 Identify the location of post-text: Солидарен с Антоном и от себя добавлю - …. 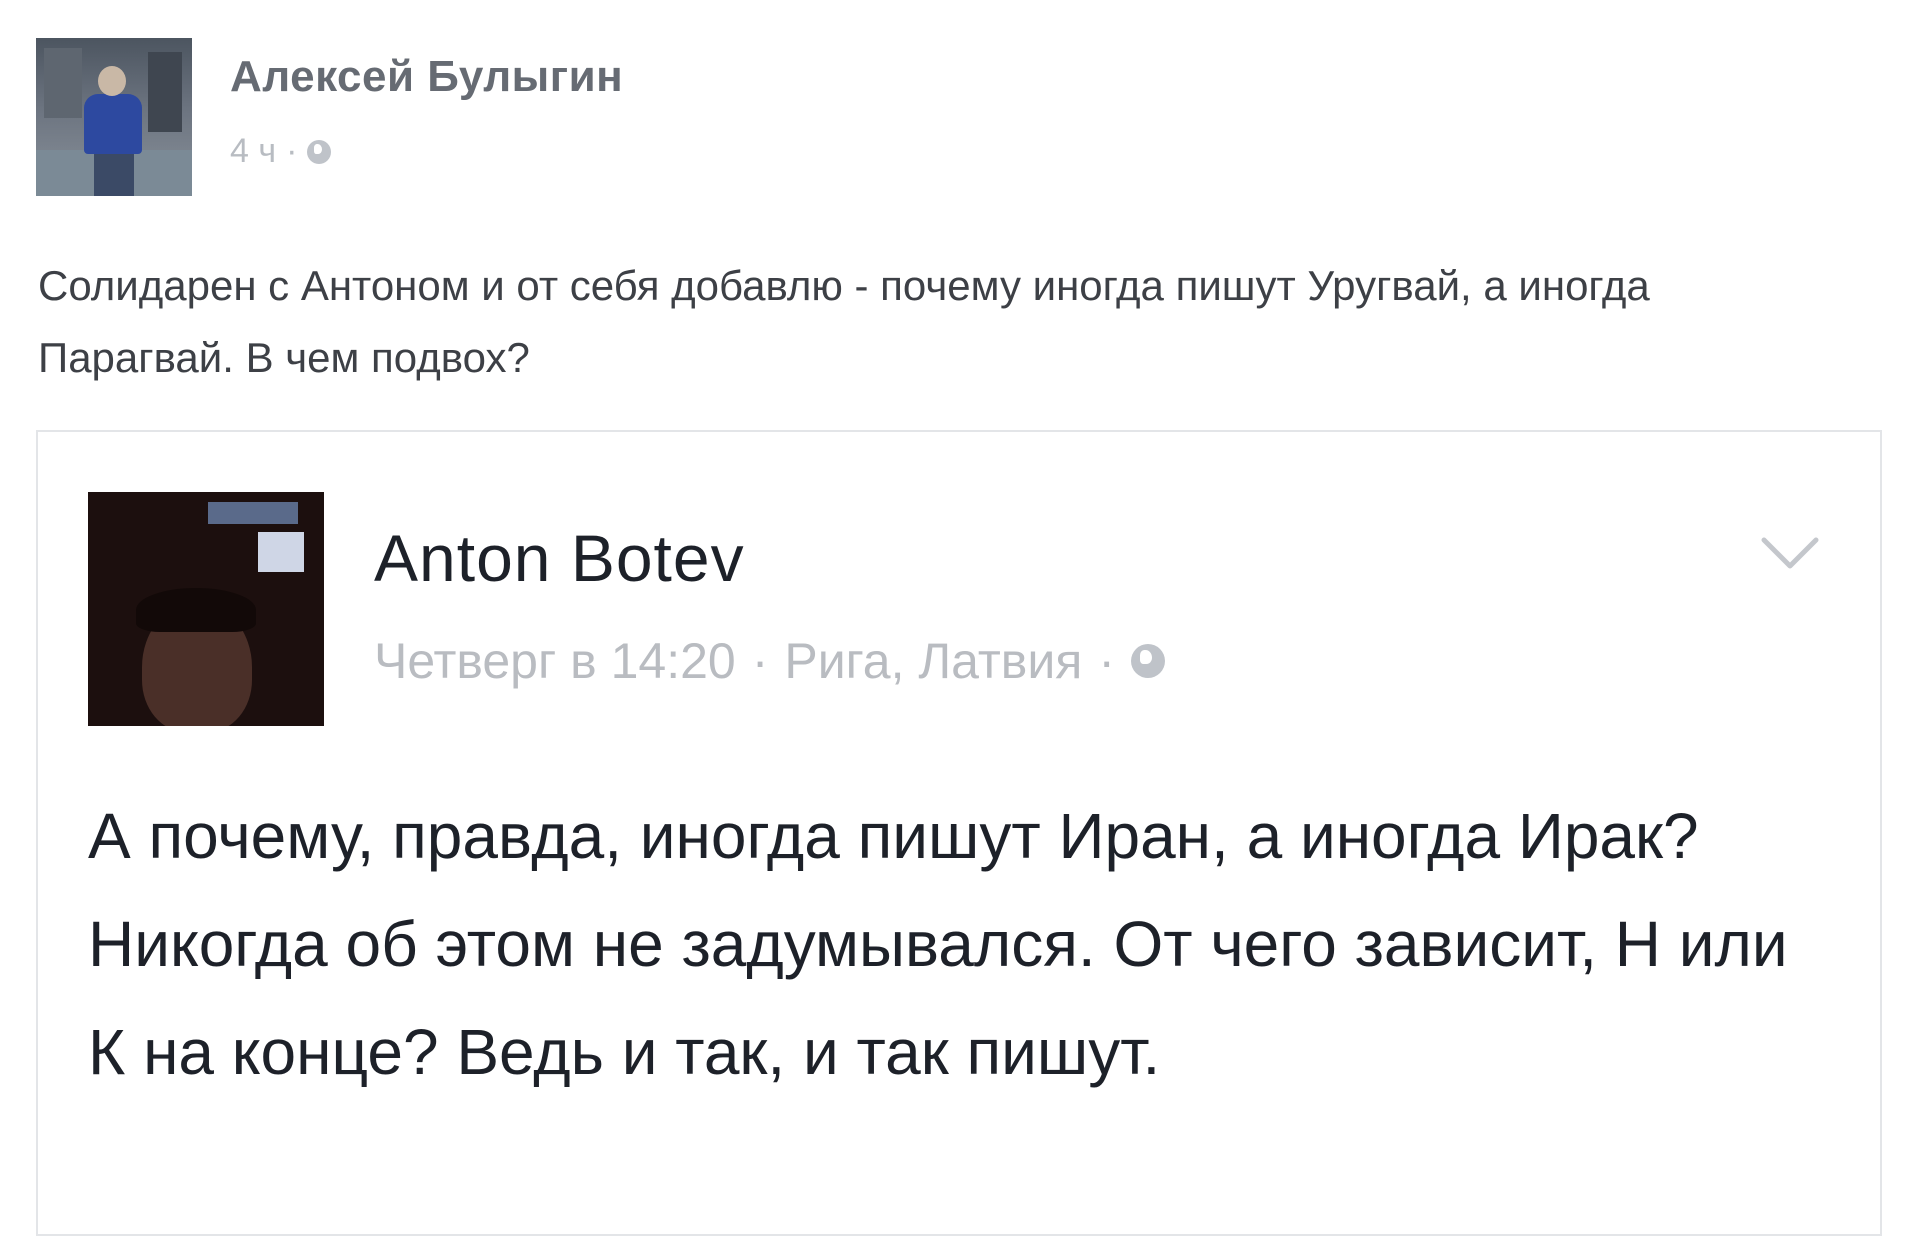
(844, 321).